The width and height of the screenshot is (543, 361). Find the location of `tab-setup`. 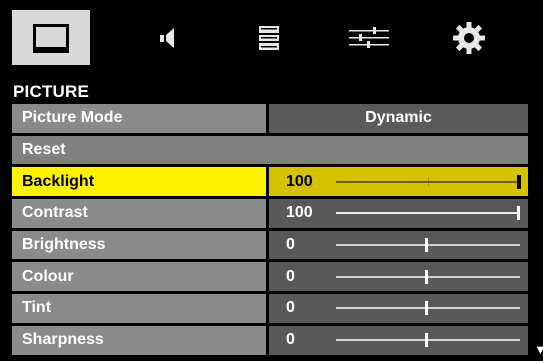

tab-setup is located at coordinates (469, 37).